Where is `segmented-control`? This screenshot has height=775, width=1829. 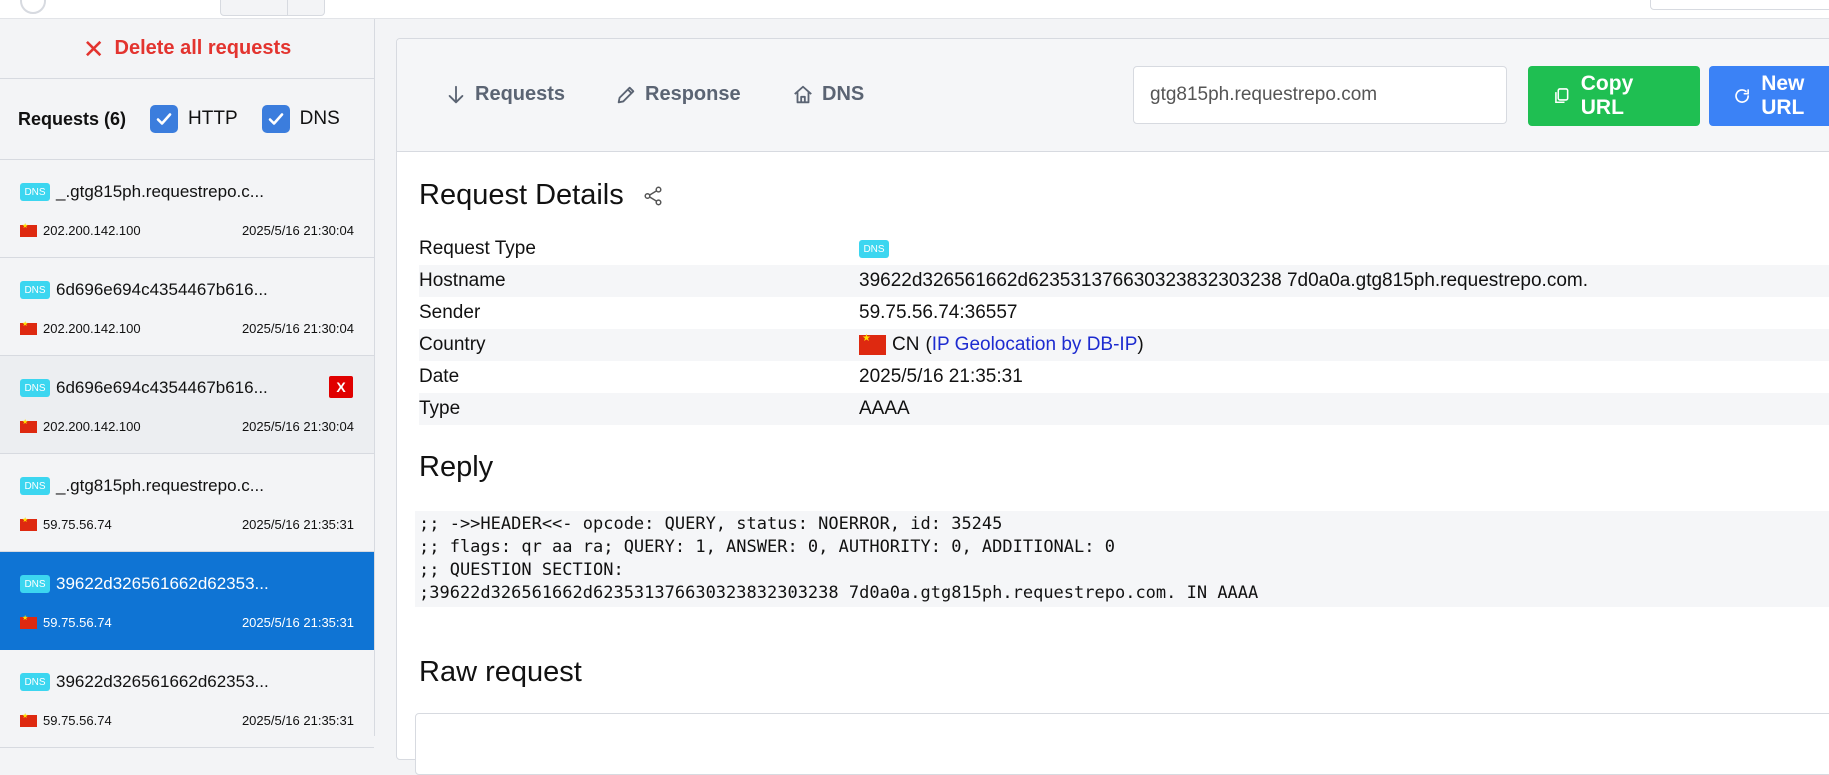 segmented-control is located at coordinates (272, 8).